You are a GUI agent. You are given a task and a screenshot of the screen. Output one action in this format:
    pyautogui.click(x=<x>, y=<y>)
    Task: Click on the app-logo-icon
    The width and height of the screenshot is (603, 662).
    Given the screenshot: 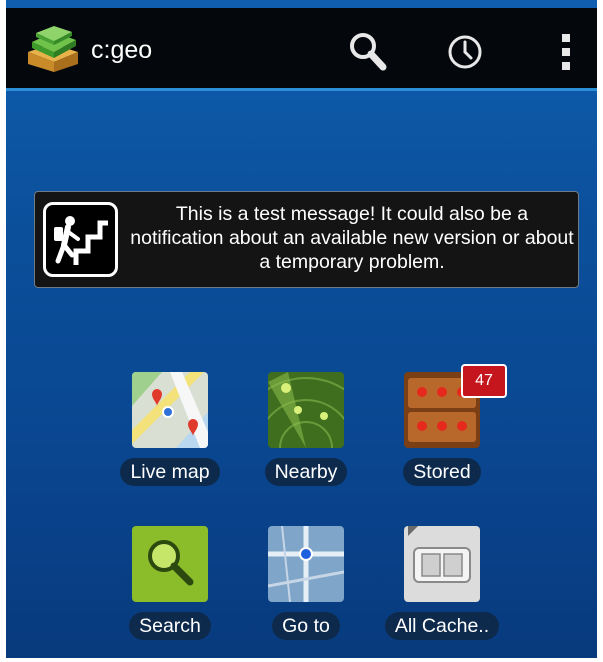 What is the action you would take?
    pyautogui.click(x=53, y=49)
    